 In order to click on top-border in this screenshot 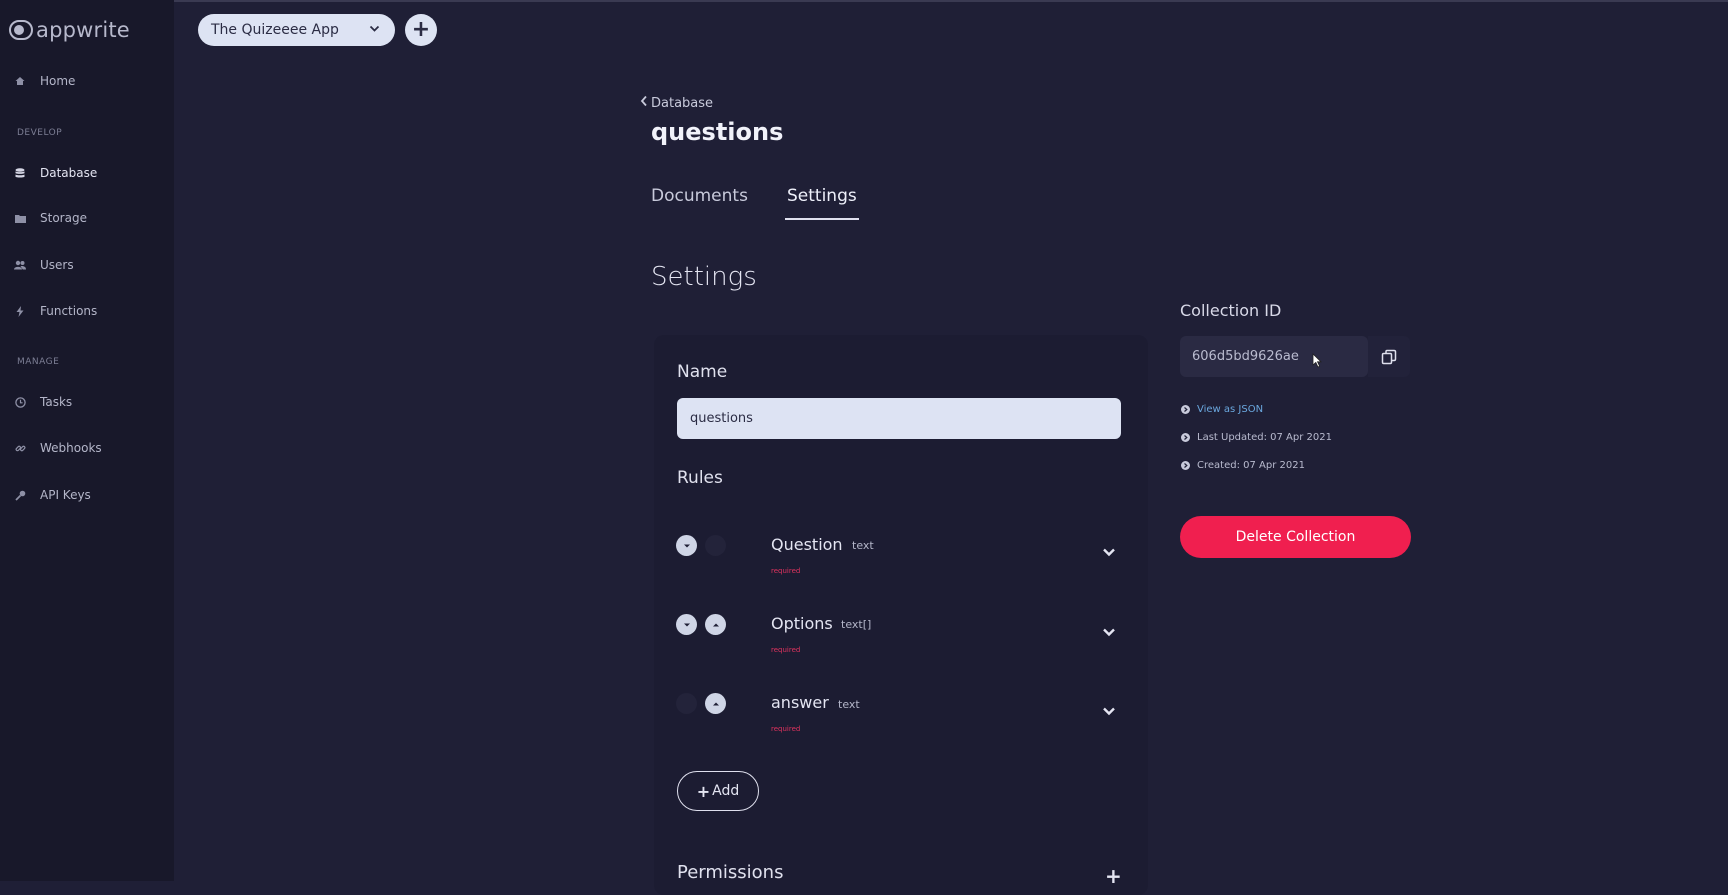, I will do `click(864, 1)`.